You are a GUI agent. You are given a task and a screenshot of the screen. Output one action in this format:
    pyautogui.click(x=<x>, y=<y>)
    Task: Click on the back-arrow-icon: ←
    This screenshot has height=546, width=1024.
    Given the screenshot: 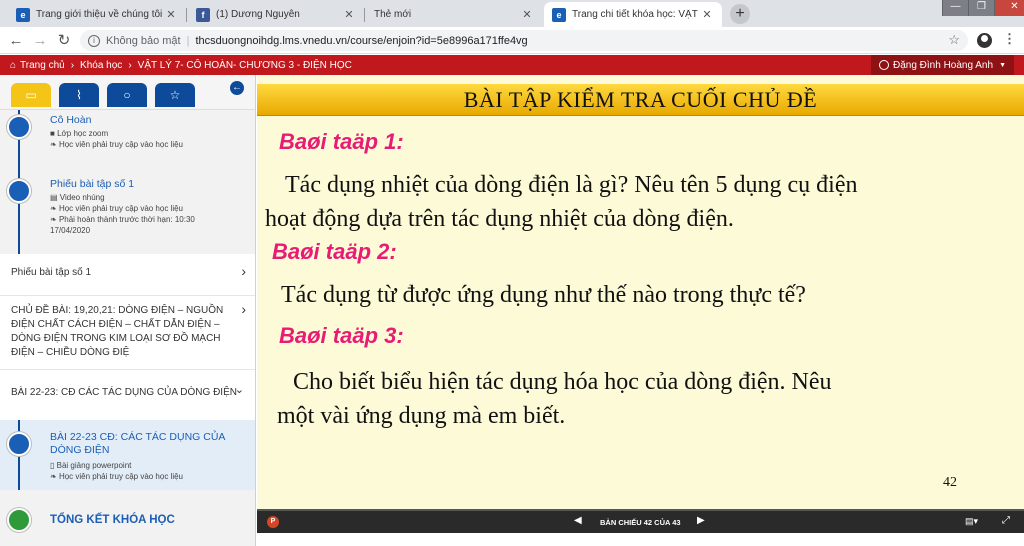 What is the action you would take?
    pyautogui.click(x=16, y=41)
    